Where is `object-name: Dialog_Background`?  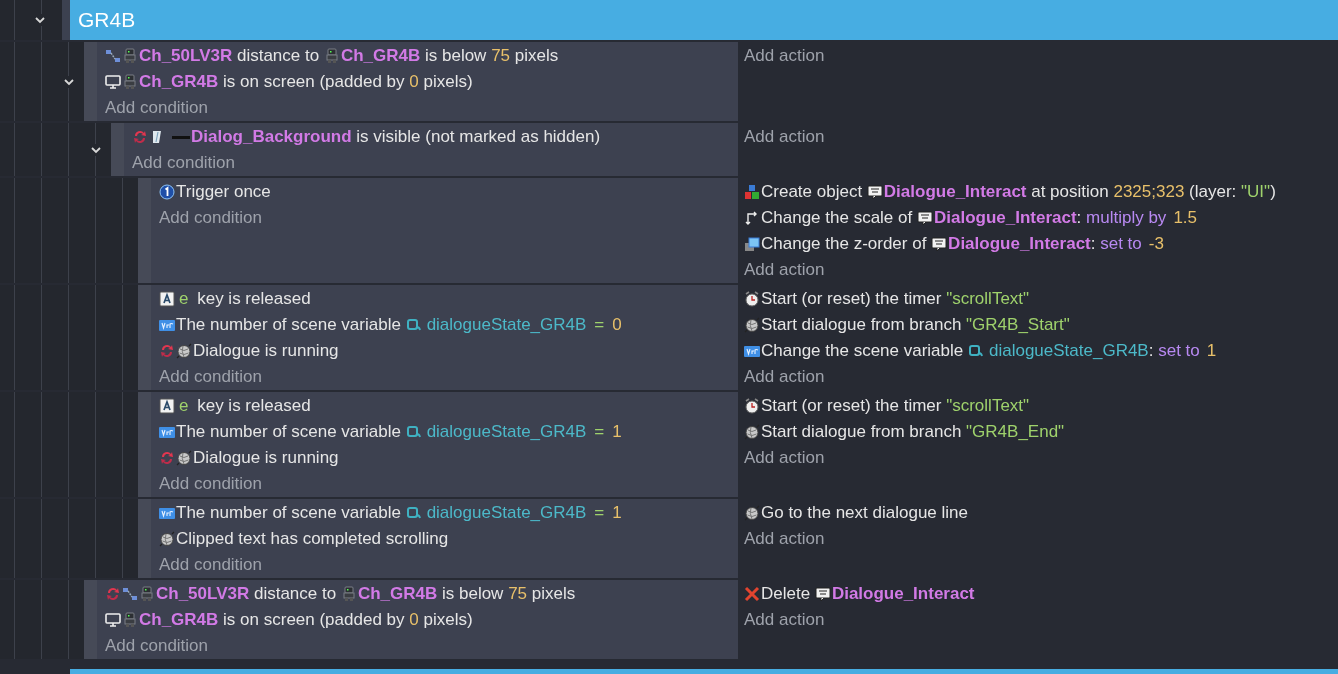
object-name: Dialog_Background is located at coordinates (271, 137).